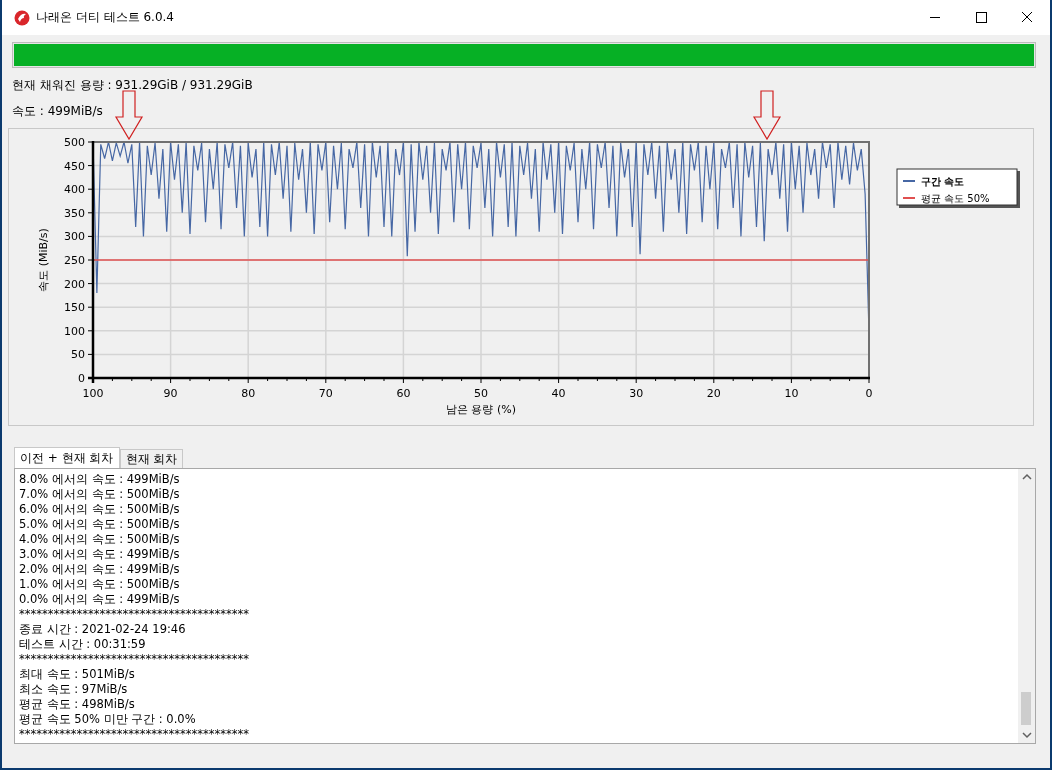  What do you see at coordinates (1026, 708) in the screenshot?
I see `scroll-thumb` at bounding box center [1026, 708].